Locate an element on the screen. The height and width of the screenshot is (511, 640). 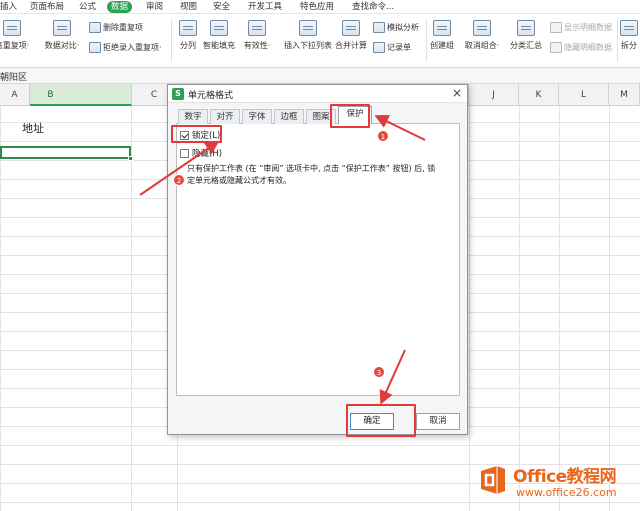
watermark-url: www.office26.com is located at coordinates (566, 492).